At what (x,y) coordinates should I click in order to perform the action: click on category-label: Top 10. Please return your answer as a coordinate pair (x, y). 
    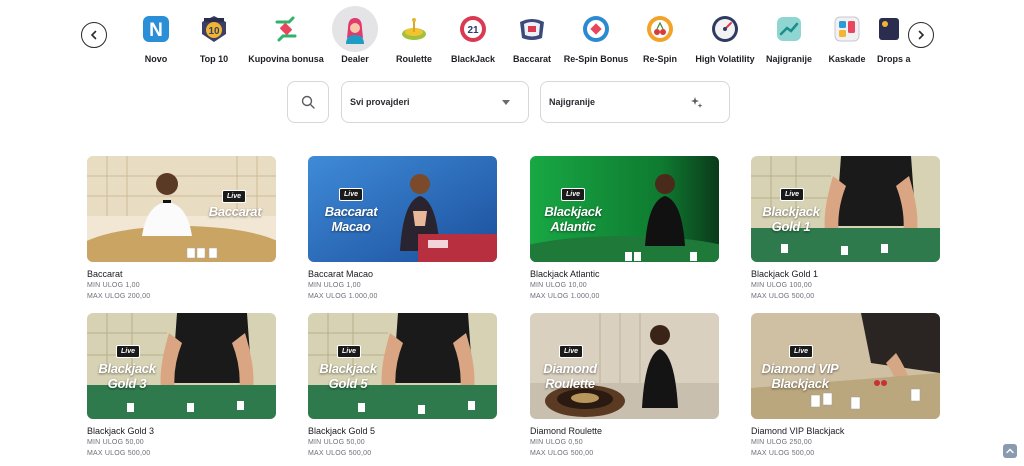
    Looking at the image, I should click on (214, 59).